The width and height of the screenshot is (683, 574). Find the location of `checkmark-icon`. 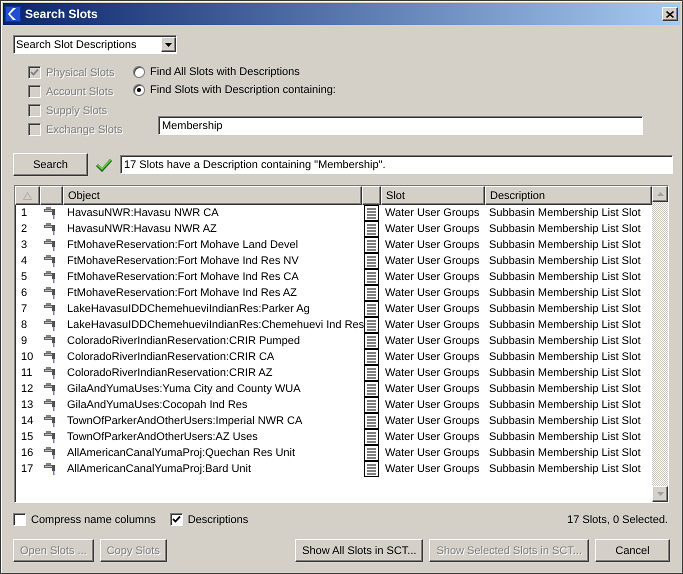

checkmark-icon is located at coordinates (104, 165).